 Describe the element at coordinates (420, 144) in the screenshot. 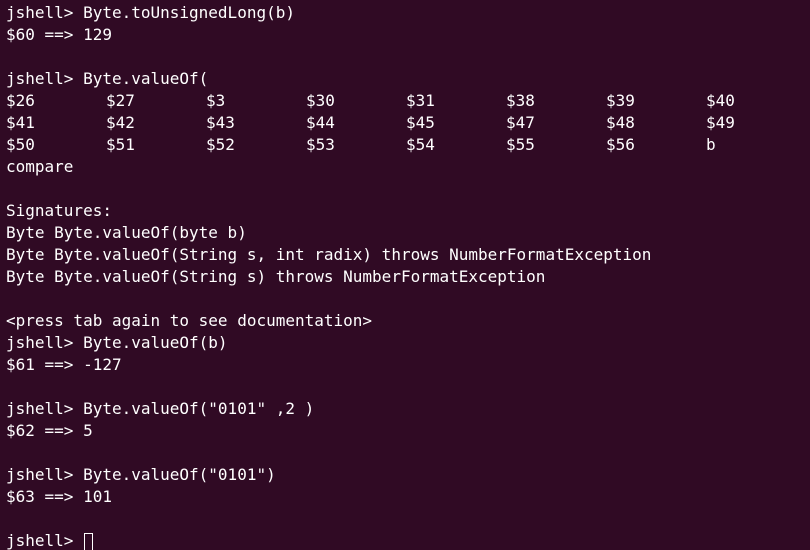

I see `completion-item: $54` at that location.